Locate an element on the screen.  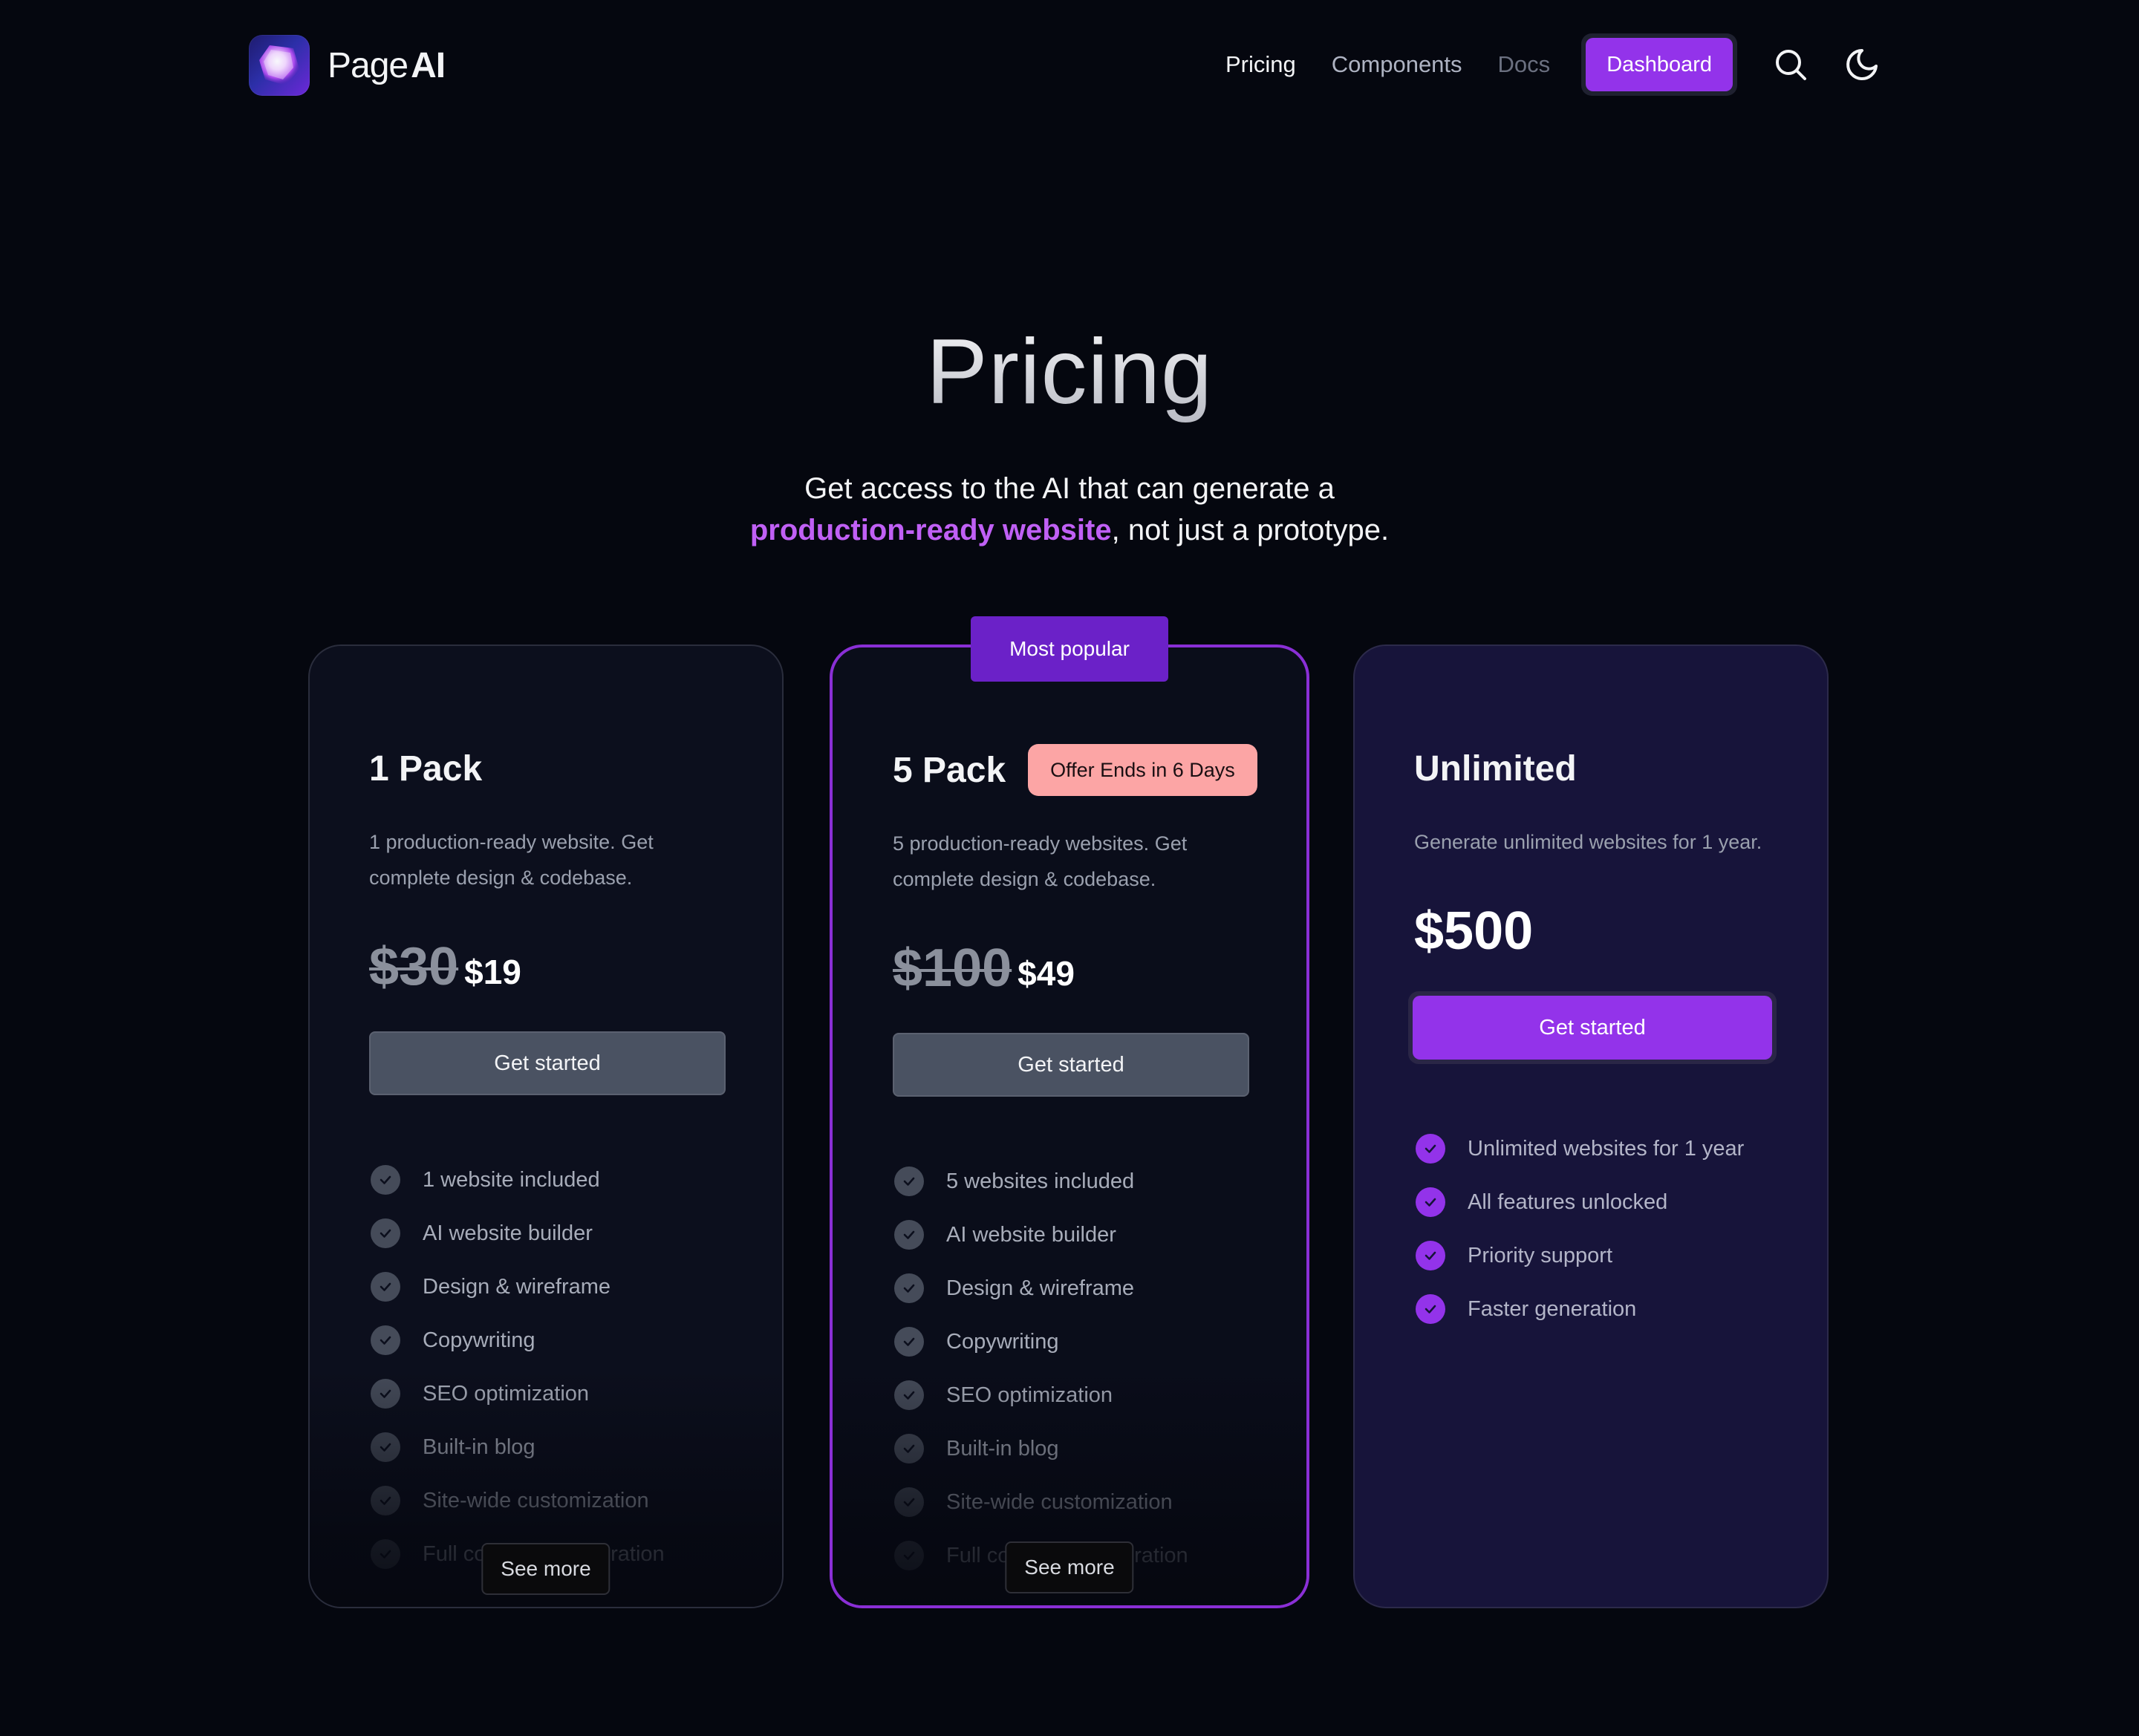
theme-toggle-button is located at coordinates (1862, 64).